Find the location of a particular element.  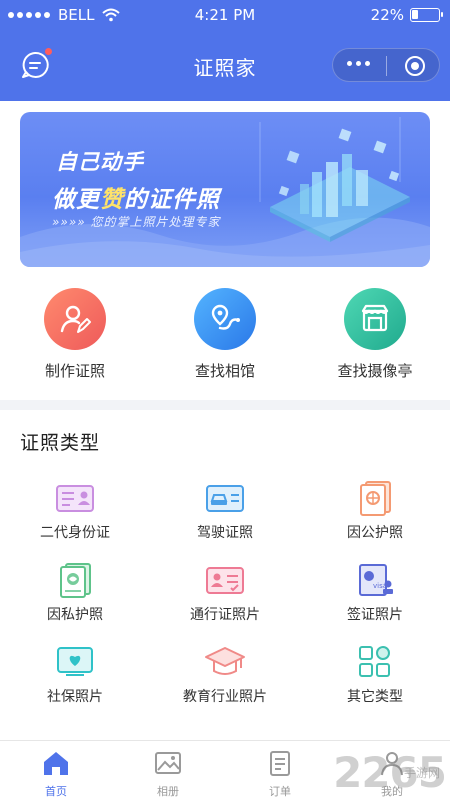

type-other: 其它类型 is located at coordinates (375, 674).